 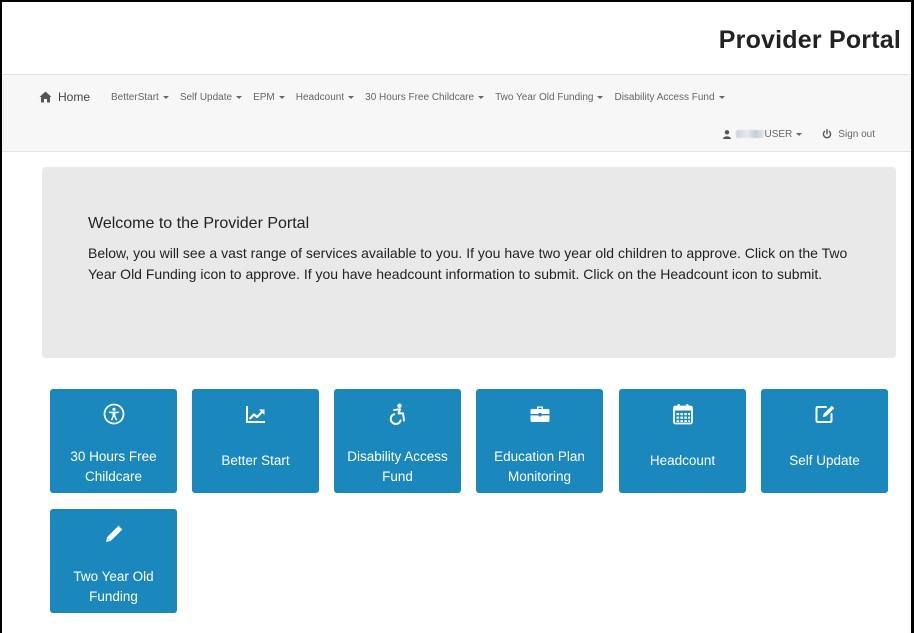 What do you see at coordinates (539, 466) in the screenshot?
I see `tile-label: Education Plan Monitoring` at bounding box center [539, 466].